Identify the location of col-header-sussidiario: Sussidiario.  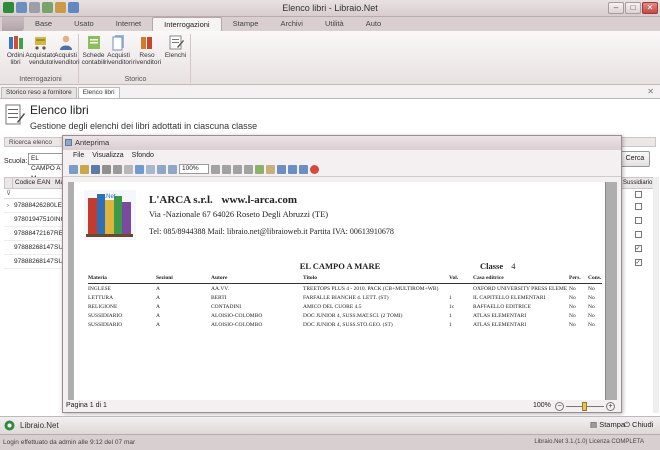
(638, 183).